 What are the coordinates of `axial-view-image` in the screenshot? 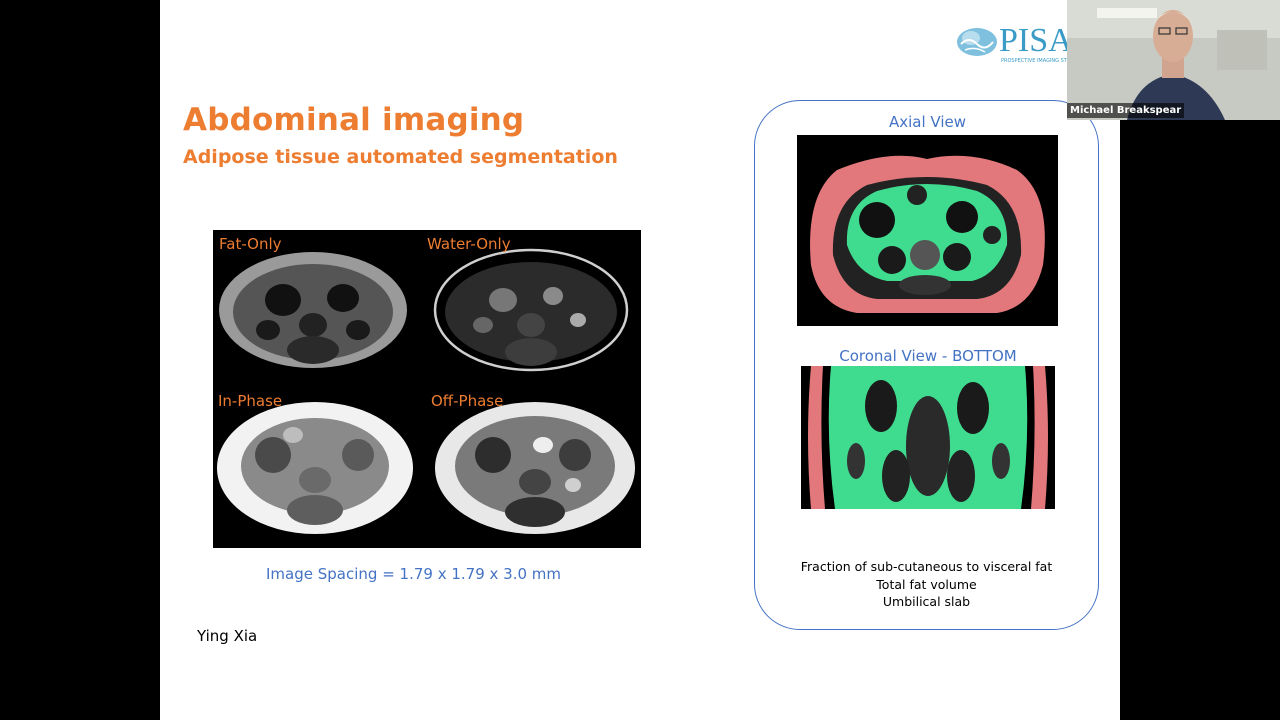 It's located at (927, 230).